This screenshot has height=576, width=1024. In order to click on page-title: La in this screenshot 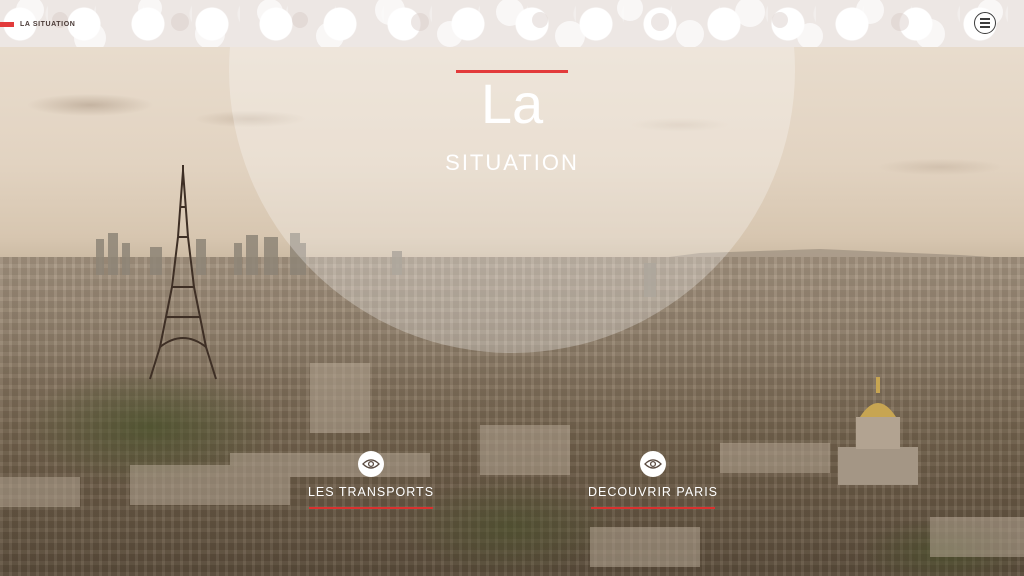, I will do `click(512, 103)`.